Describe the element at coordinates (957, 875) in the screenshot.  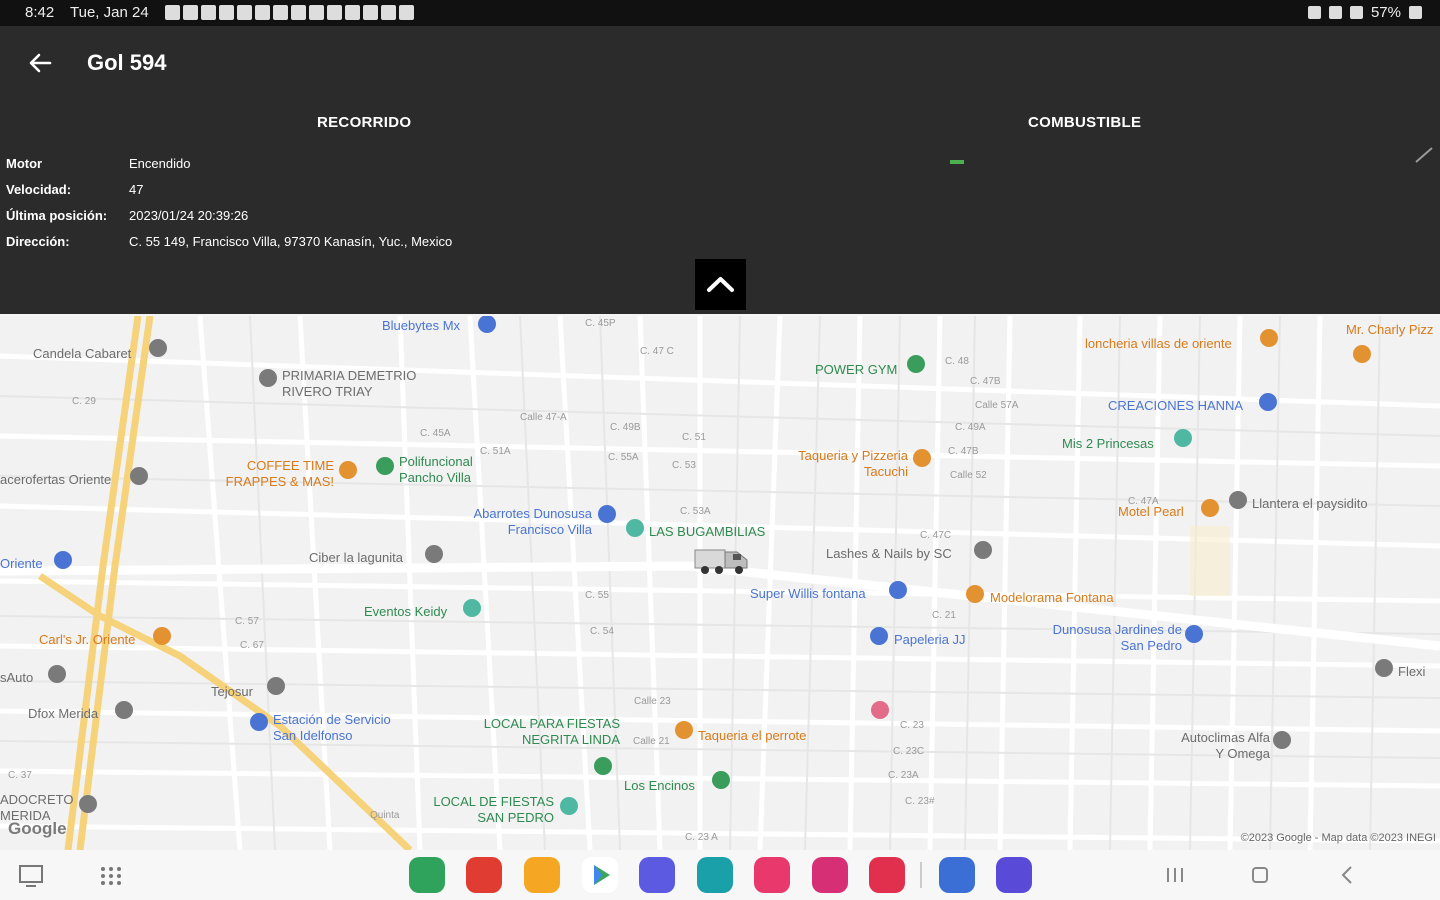
I see `browser-app-icon` at that location.